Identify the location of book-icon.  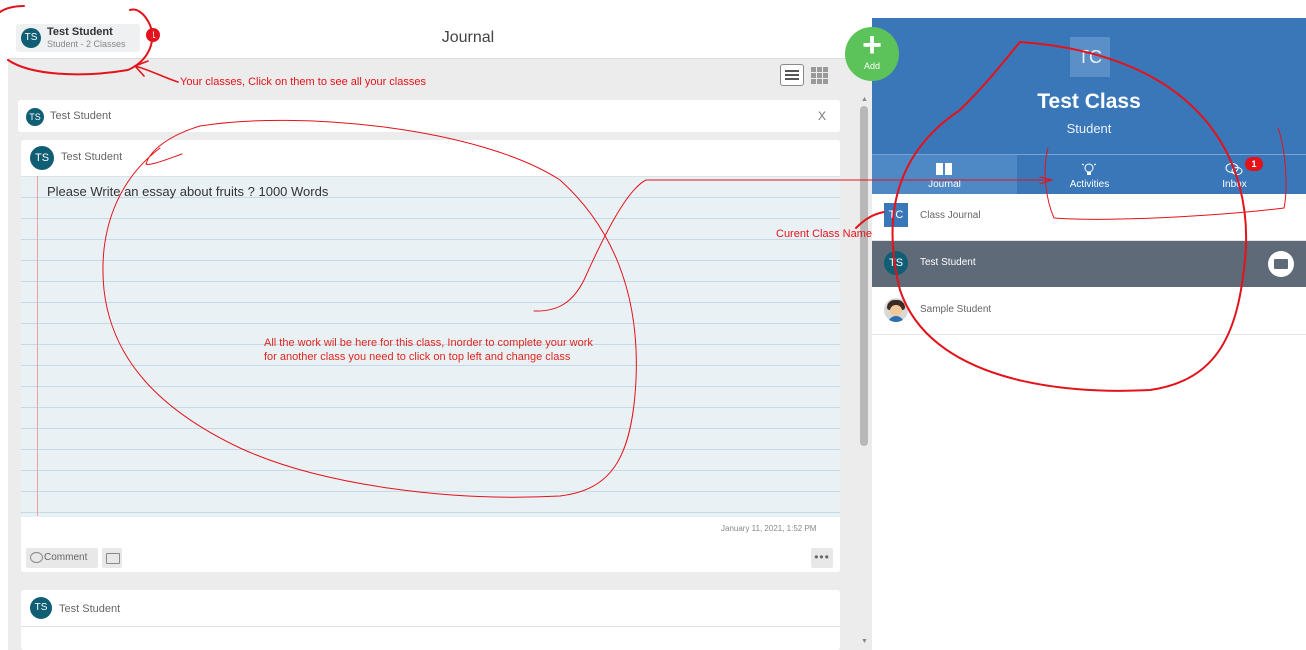
(944, 169).